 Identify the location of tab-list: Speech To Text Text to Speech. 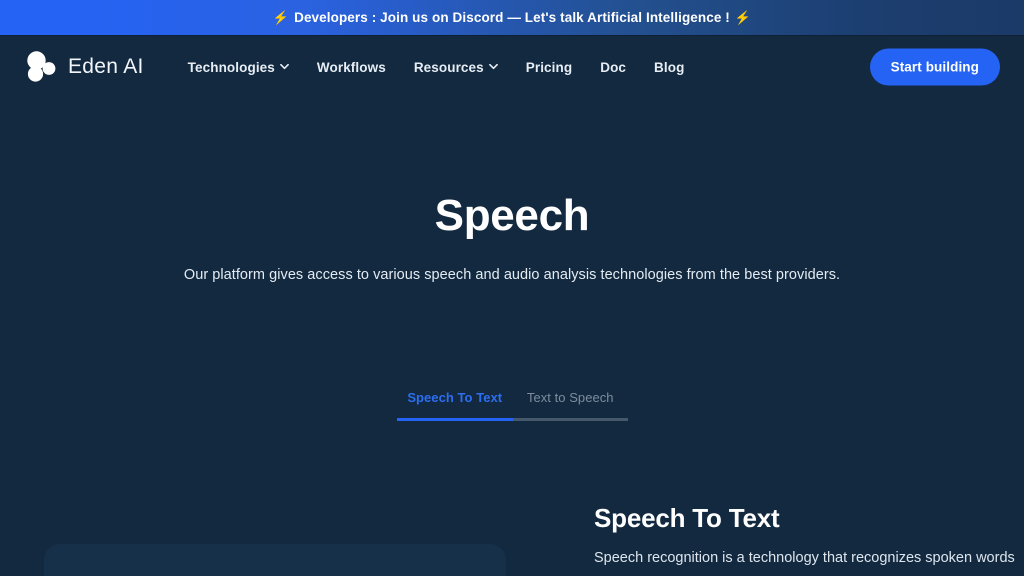
(512, 405).